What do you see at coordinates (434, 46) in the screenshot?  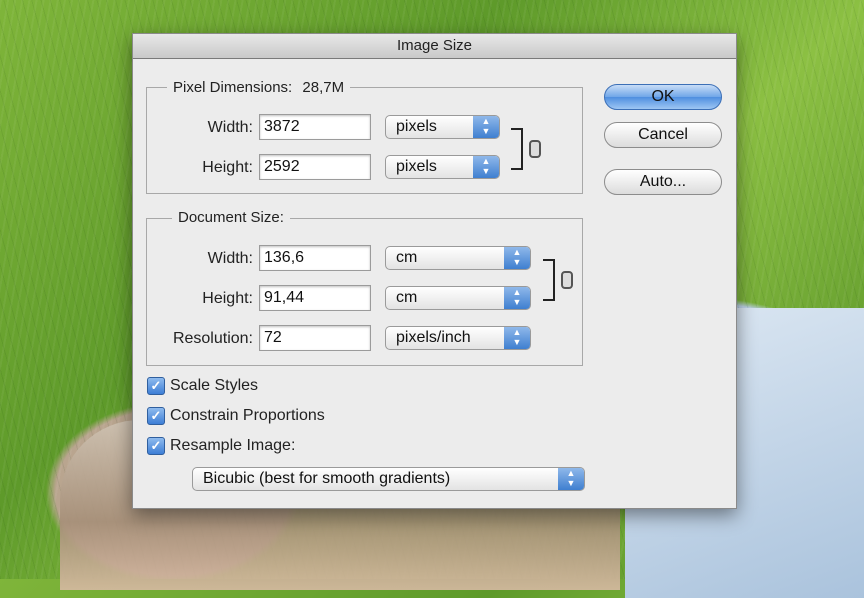 I see `dialog-title: Image Size` at bounding box center [434, 46].